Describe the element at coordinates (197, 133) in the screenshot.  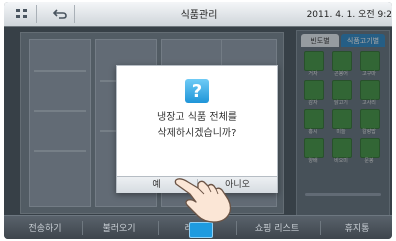
I see `dialog-message-line2: 삭제하시겠습니까?` at that location.